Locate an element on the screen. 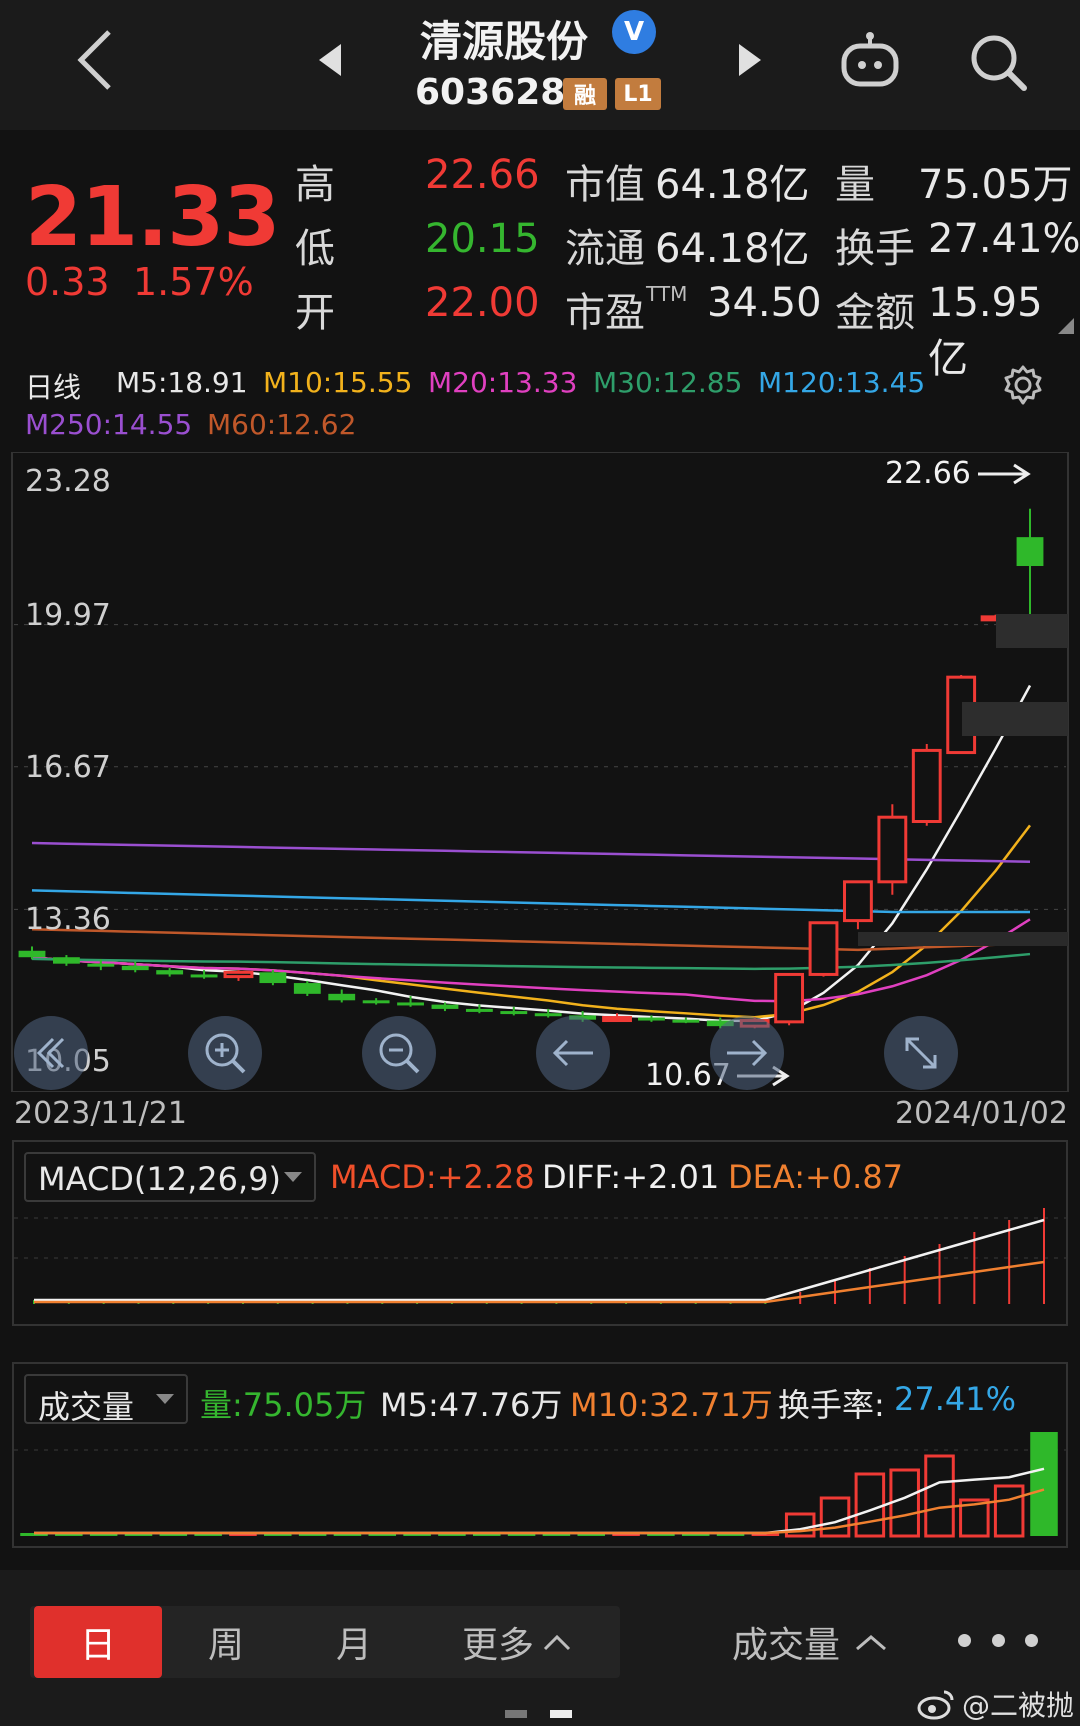  tab-daily: 日 is located at coordinates (98, 1642).